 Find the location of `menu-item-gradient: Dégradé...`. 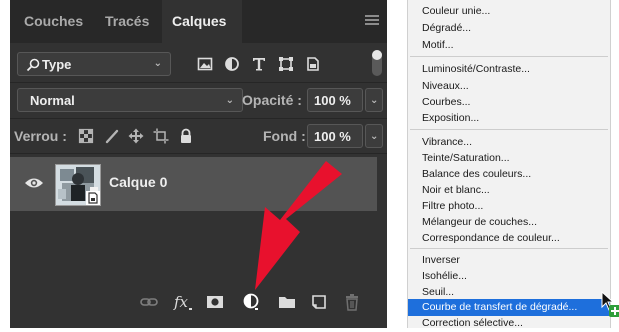

menu-item-gradient: Dégradé... is located at coordinates (509, 28).